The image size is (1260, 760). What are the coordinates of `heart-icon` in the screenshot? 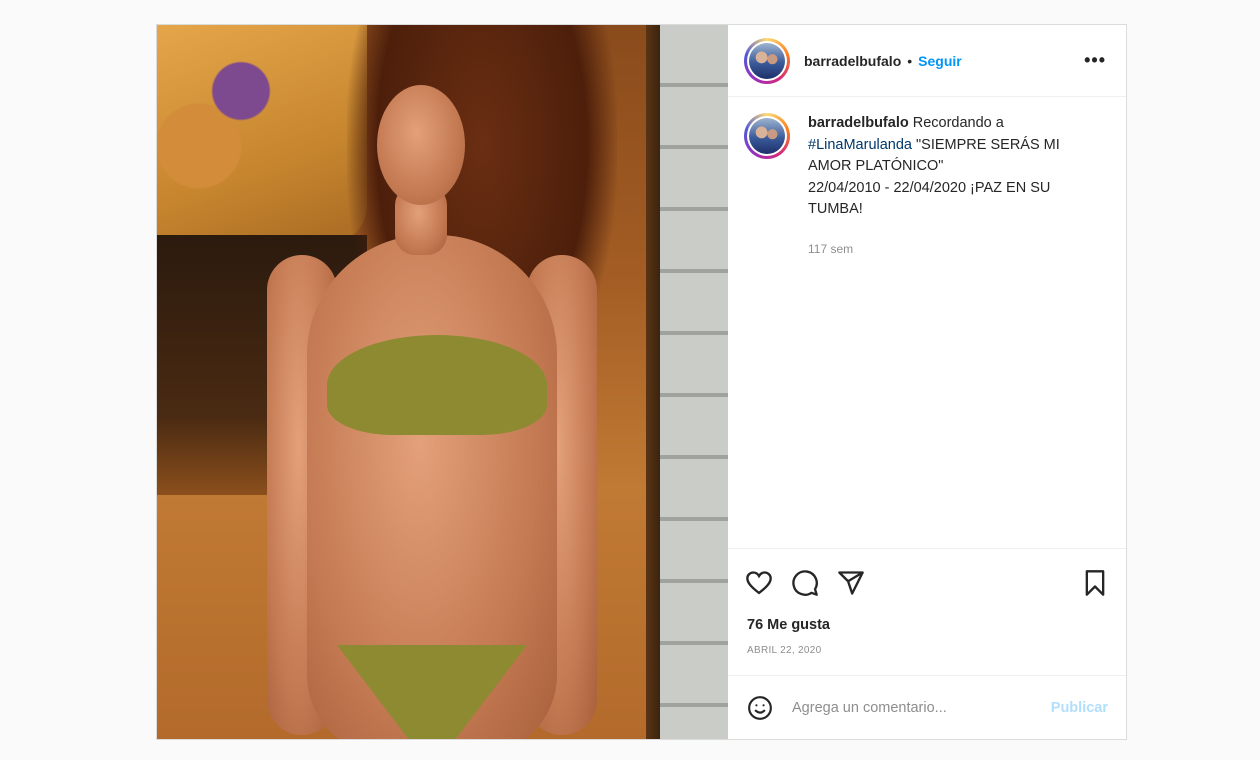 It's located at (759, 583).